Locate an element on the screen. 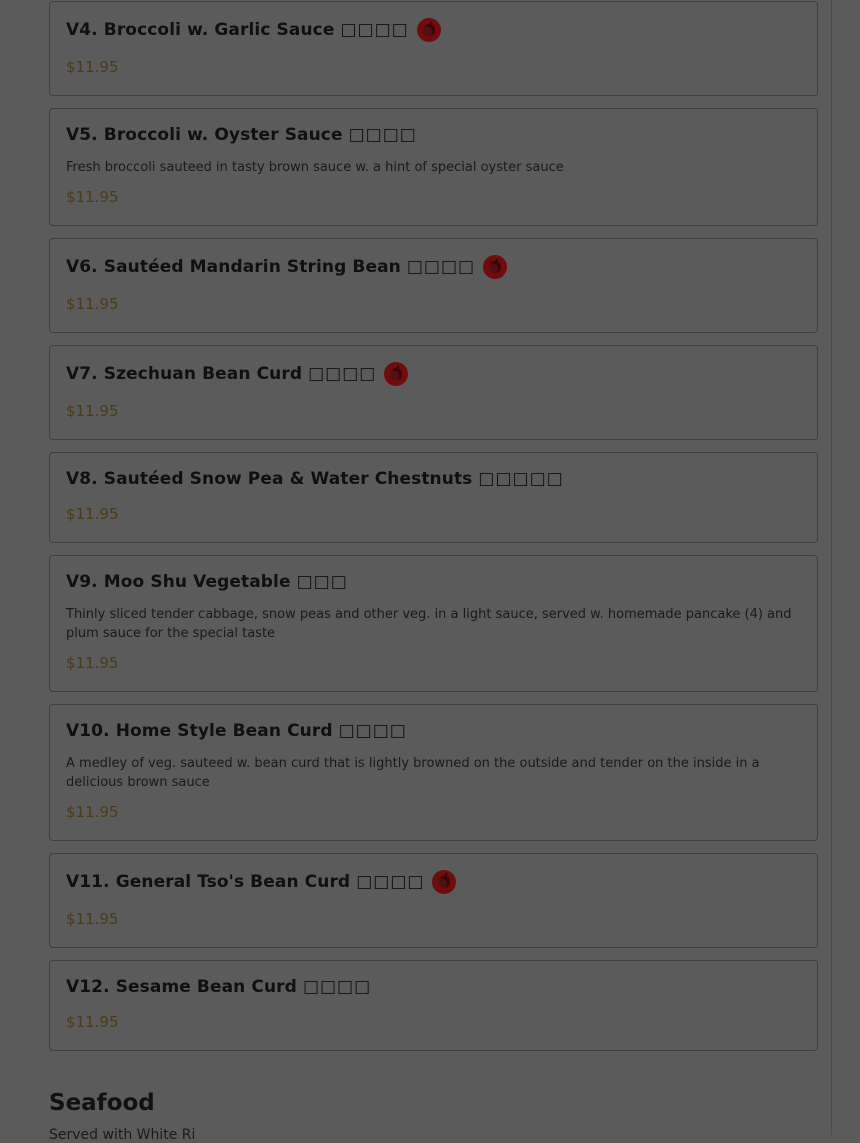 The width and height of the screenshot is (860, 1143). section-title: Seafood is located at coordinates (102, 1103).